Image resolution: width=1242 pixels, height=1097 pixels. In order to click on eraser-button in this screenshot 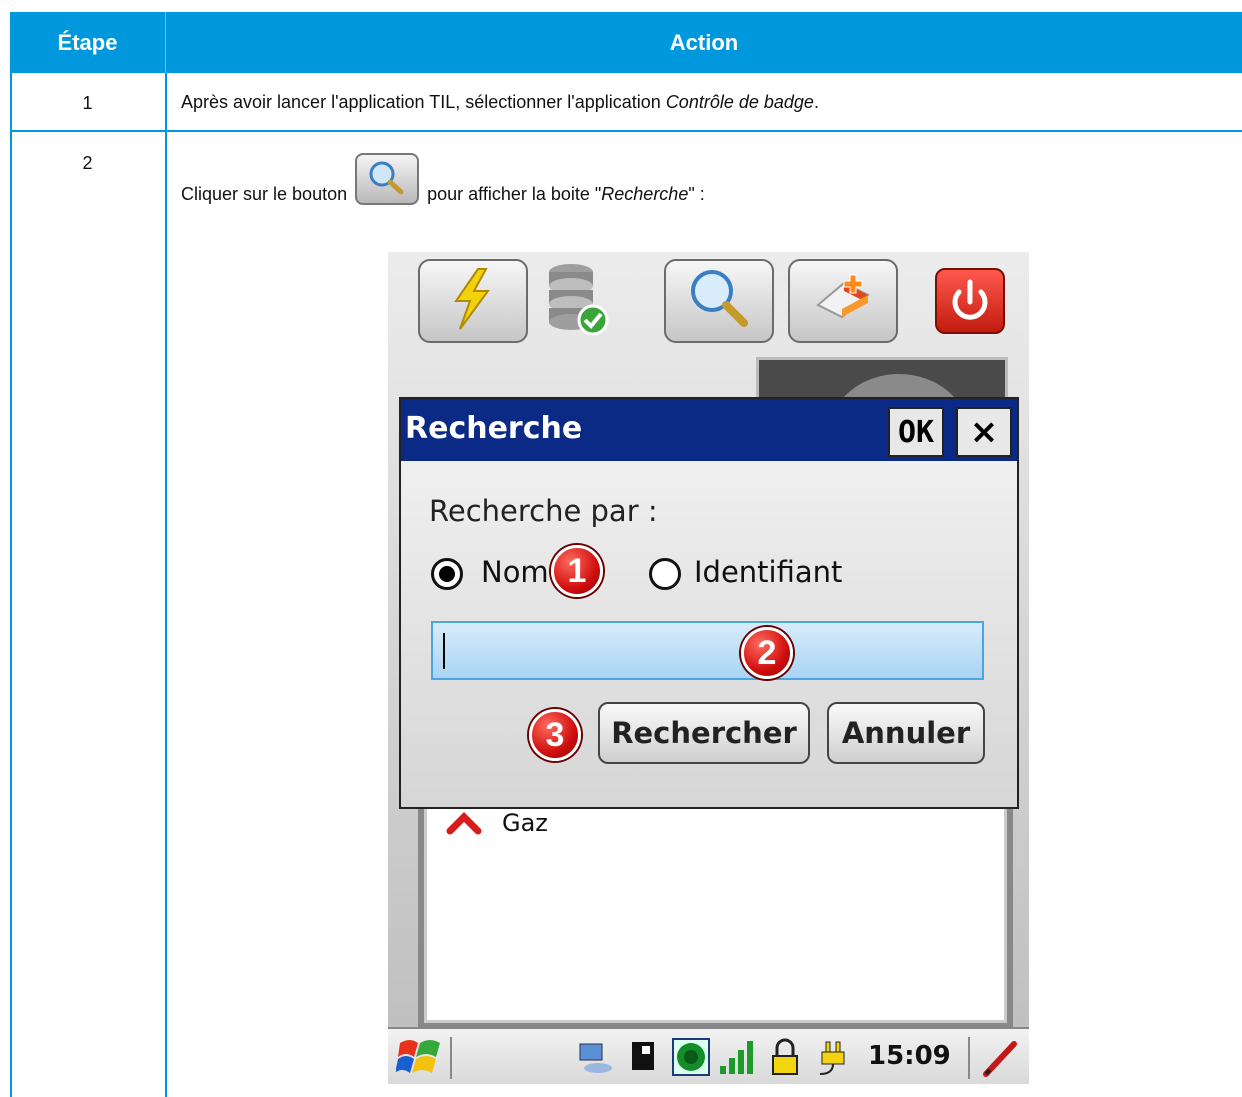, I will do `click(843, 301)`.